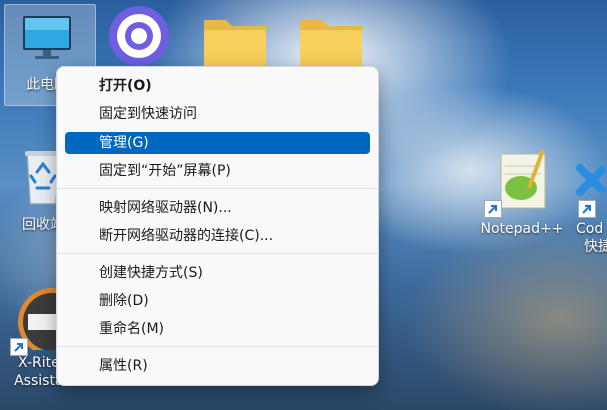 The width and height of the screenshot is (607, 410). I want to click on menu-item-properties: 属性(R), so click(217, 366).